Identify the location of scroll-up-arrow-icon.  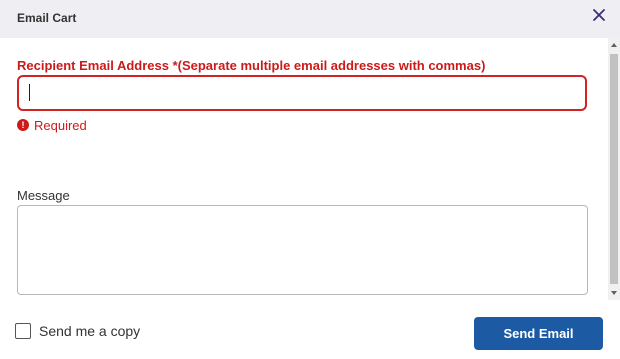
(614, 45).